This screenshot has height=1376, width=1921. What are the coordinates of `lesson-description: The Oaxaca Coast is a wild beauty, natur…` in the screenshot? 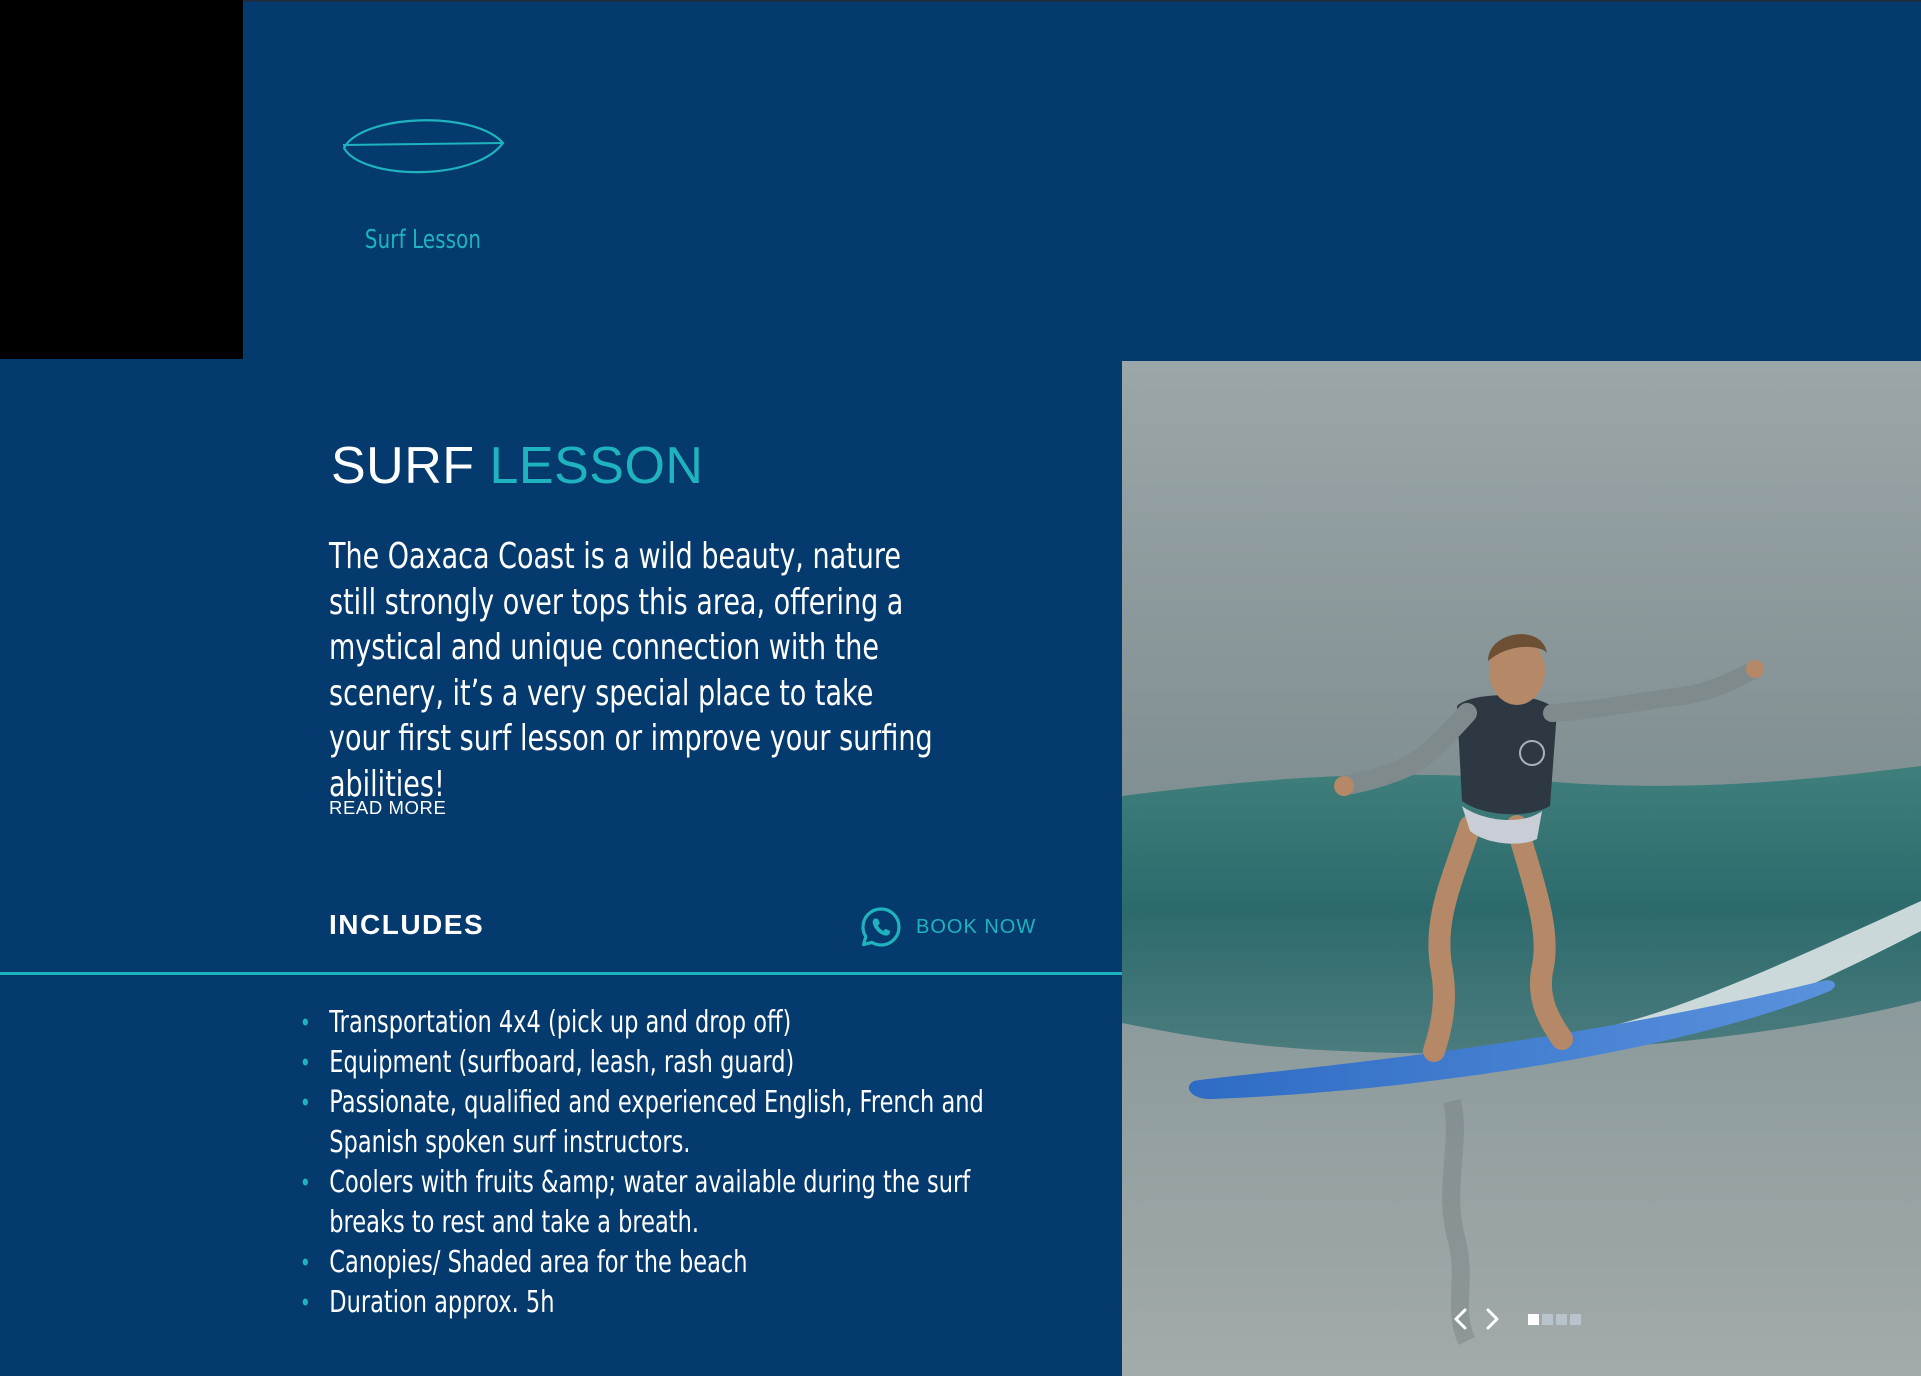 It's located at (631, 670).